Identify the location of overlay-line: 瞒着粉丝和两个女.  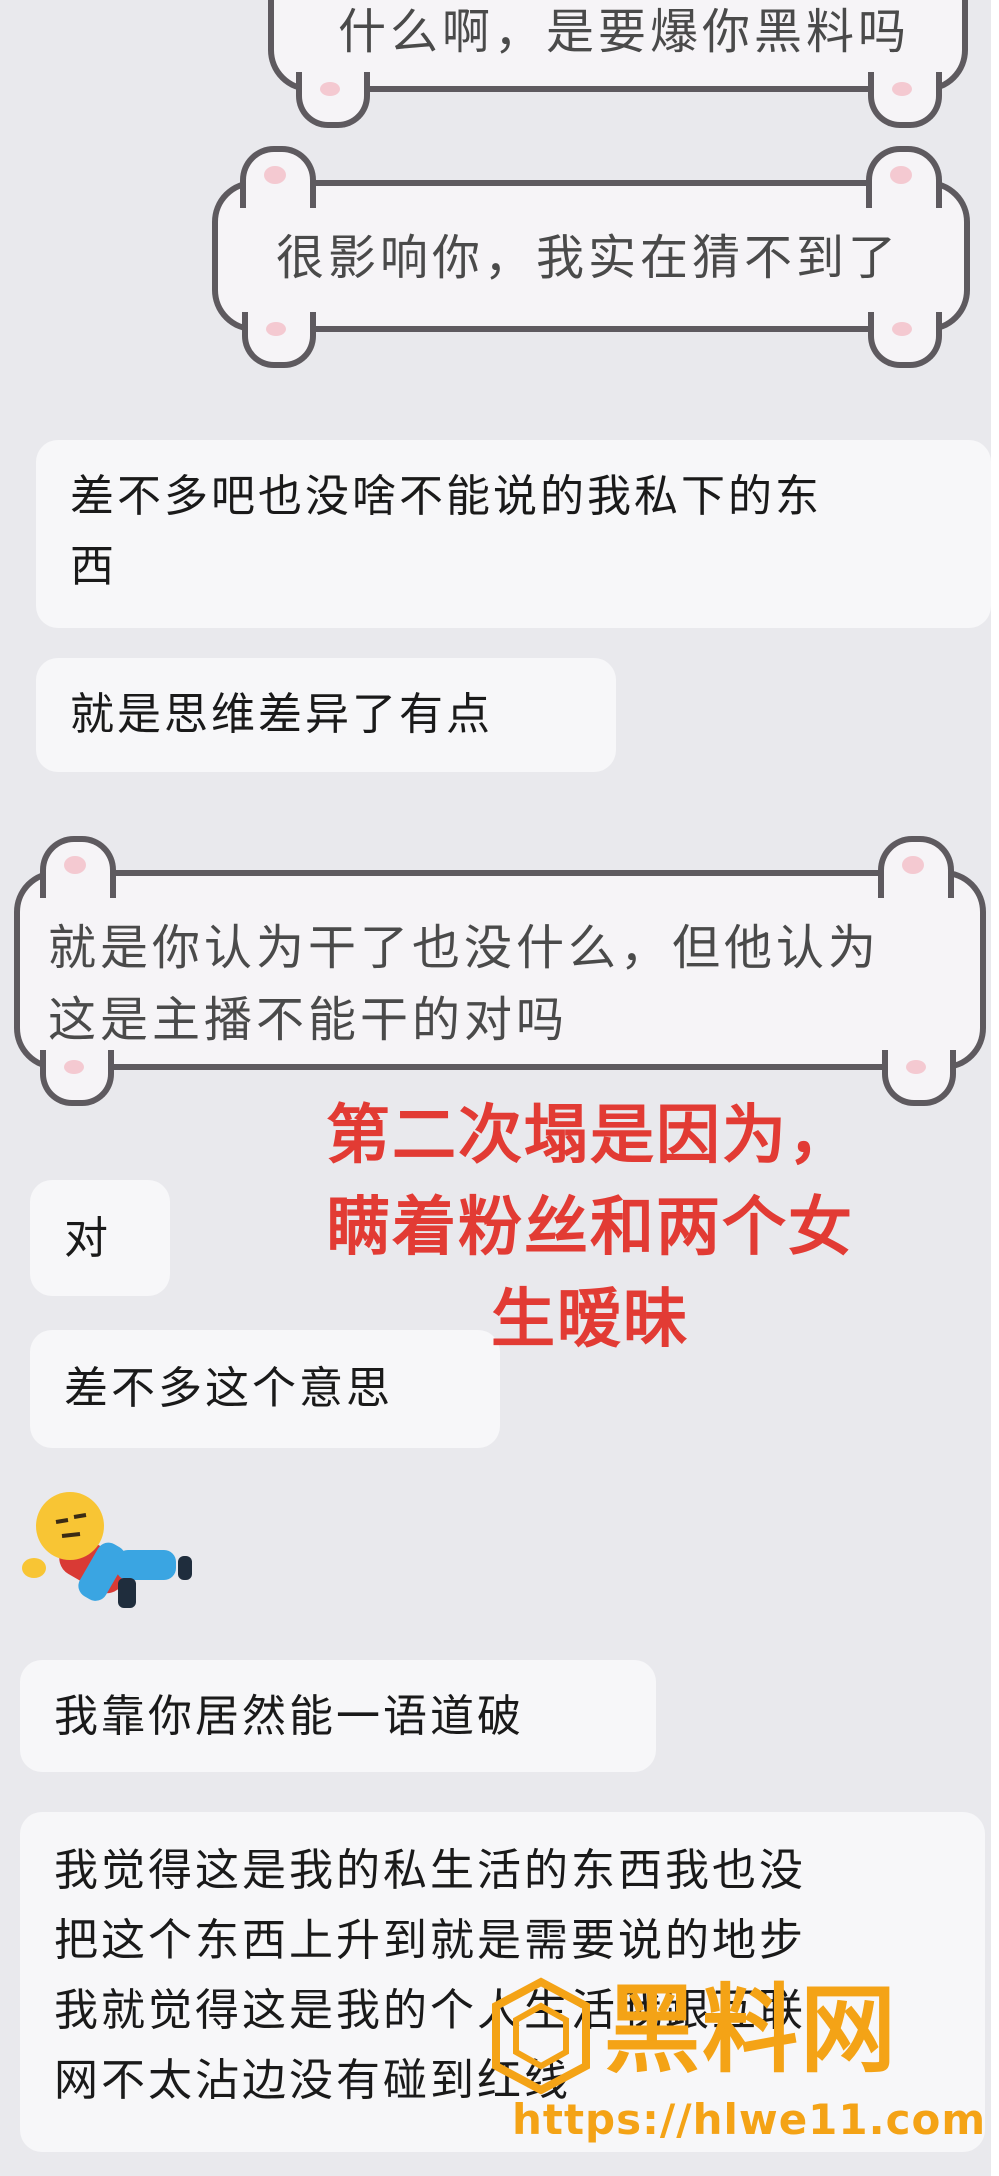
(590, 1228).